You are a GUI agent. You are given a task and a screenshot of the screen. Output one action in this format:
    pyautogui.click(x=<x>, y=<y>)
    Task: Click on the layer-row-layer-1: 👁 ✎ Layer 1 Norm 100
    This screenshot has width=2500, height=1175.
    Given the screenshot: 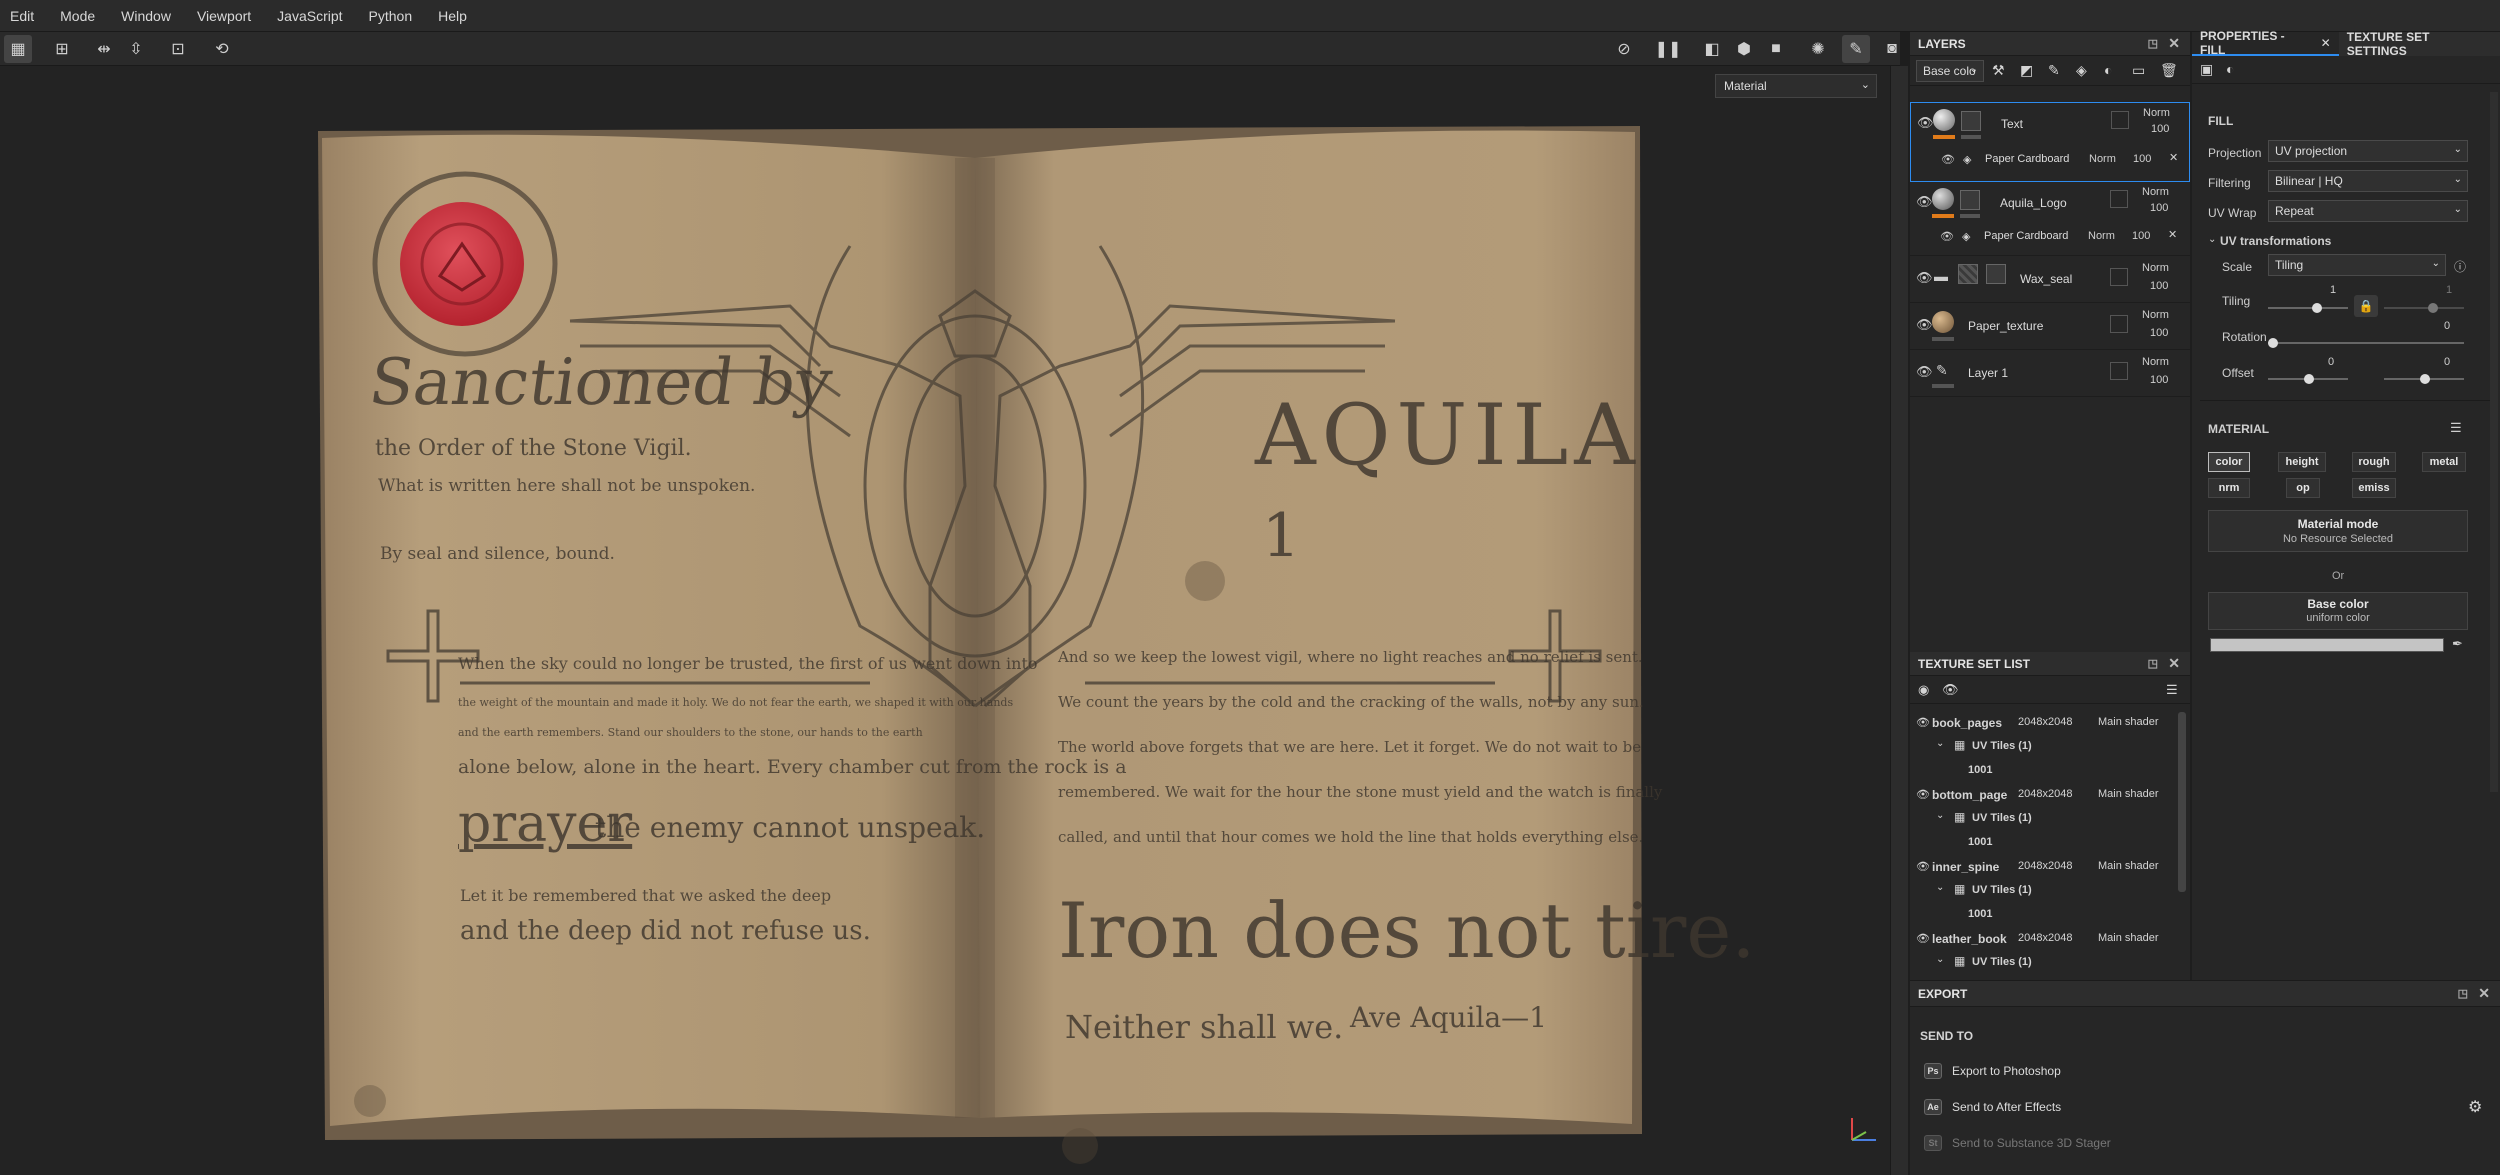 What is the action you would take?
    pyautogui.click(x=2050, y=373)
    